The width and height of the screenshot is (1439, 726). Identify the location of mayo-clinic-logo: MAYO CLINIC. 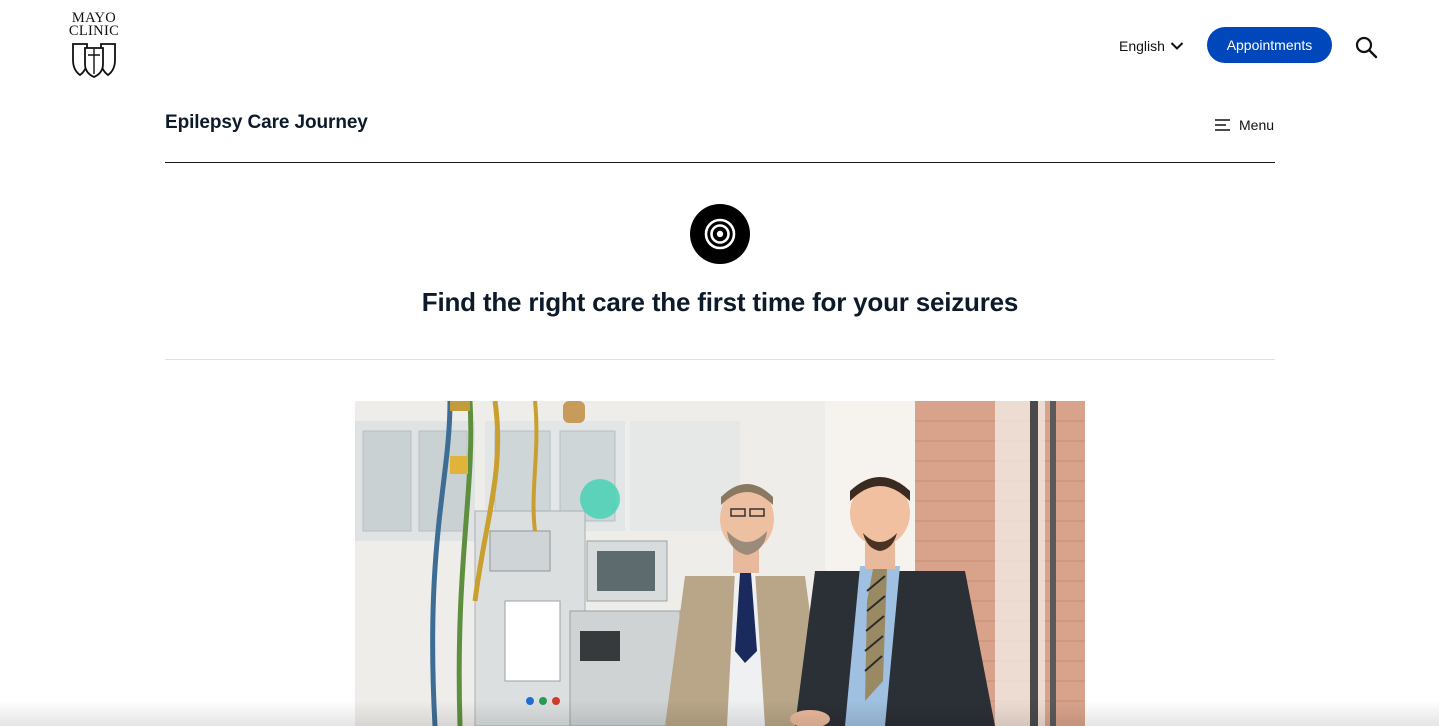
(94, 45).